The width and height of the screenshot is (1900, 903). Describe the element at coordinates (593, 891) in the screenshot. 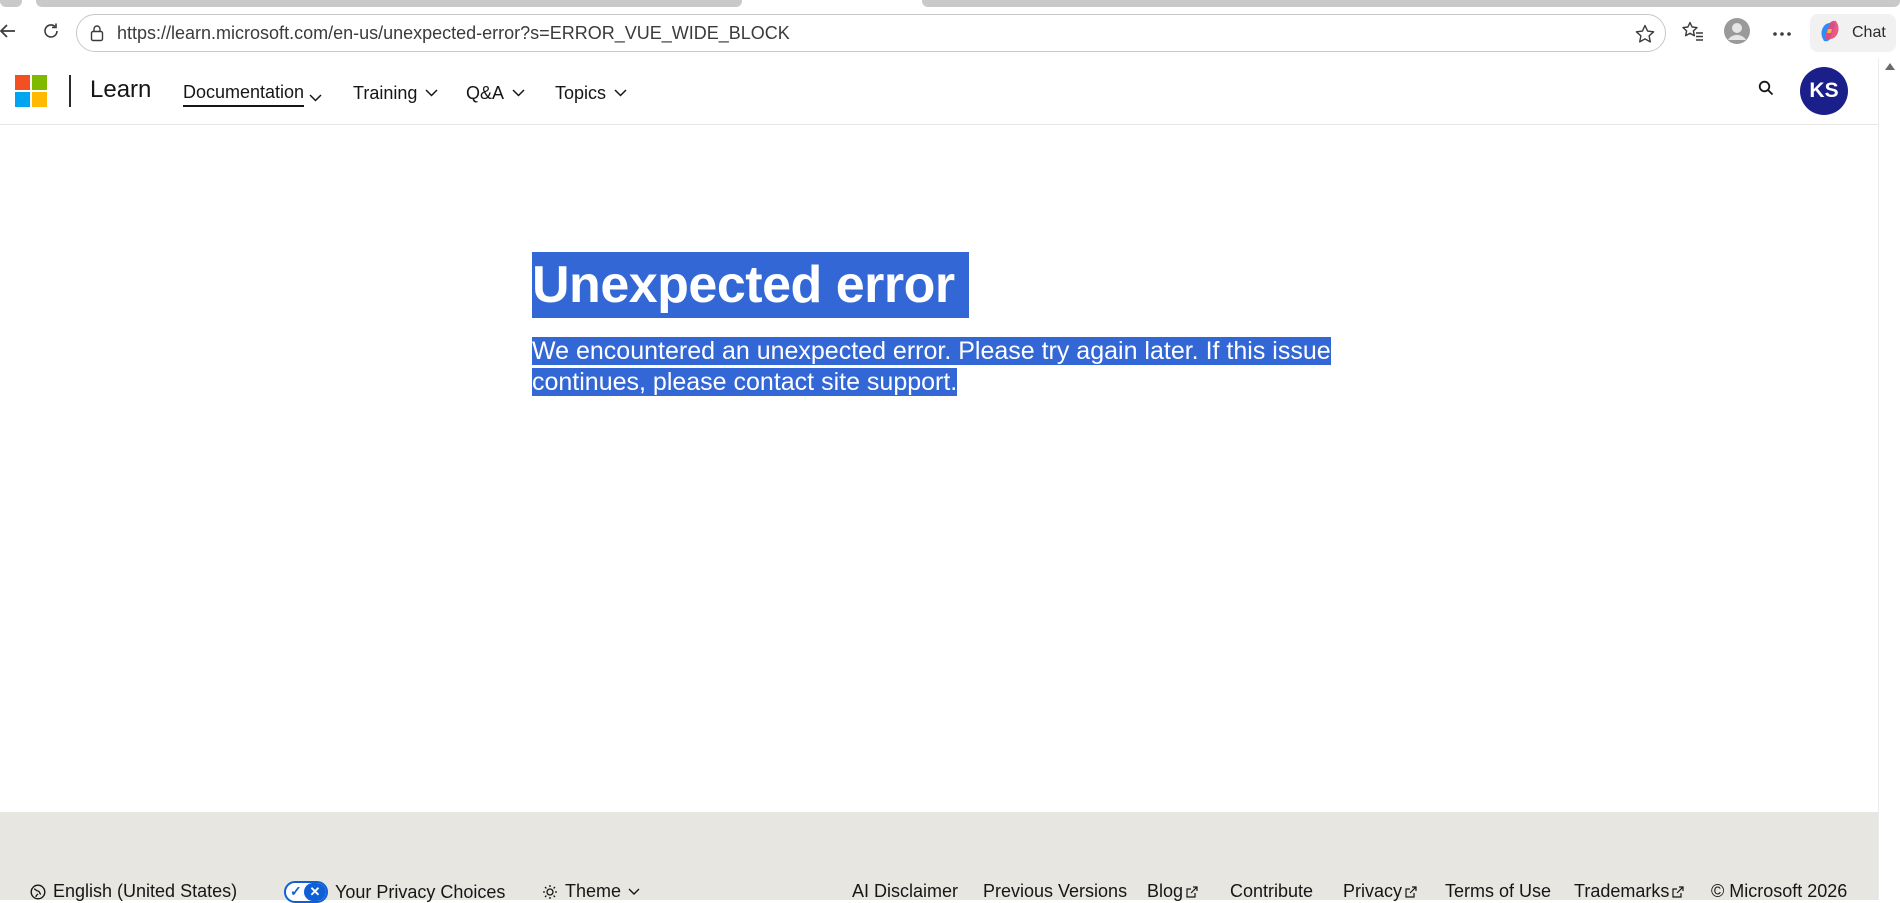

I see `theme-label: Theme` at that location.